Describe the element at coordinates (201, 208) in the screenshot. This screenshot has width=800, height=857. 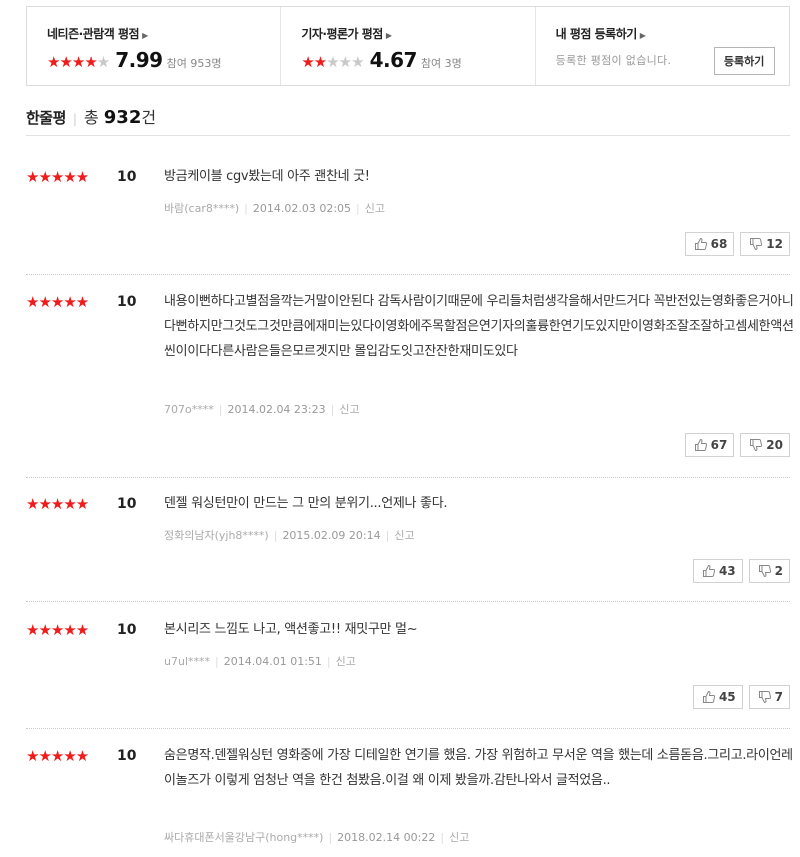
I see `review-author: 바람(car8****)` at that location.